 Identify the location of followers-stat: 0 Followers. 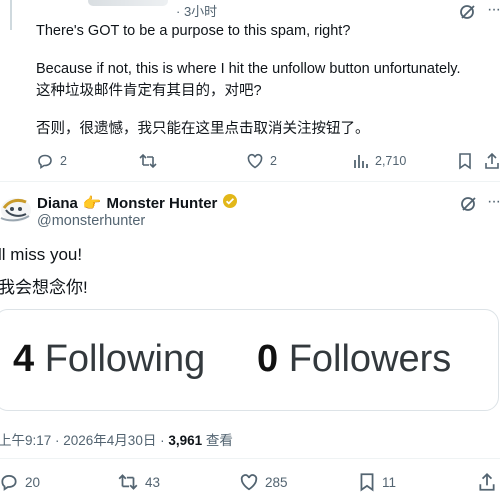
(354, 359).